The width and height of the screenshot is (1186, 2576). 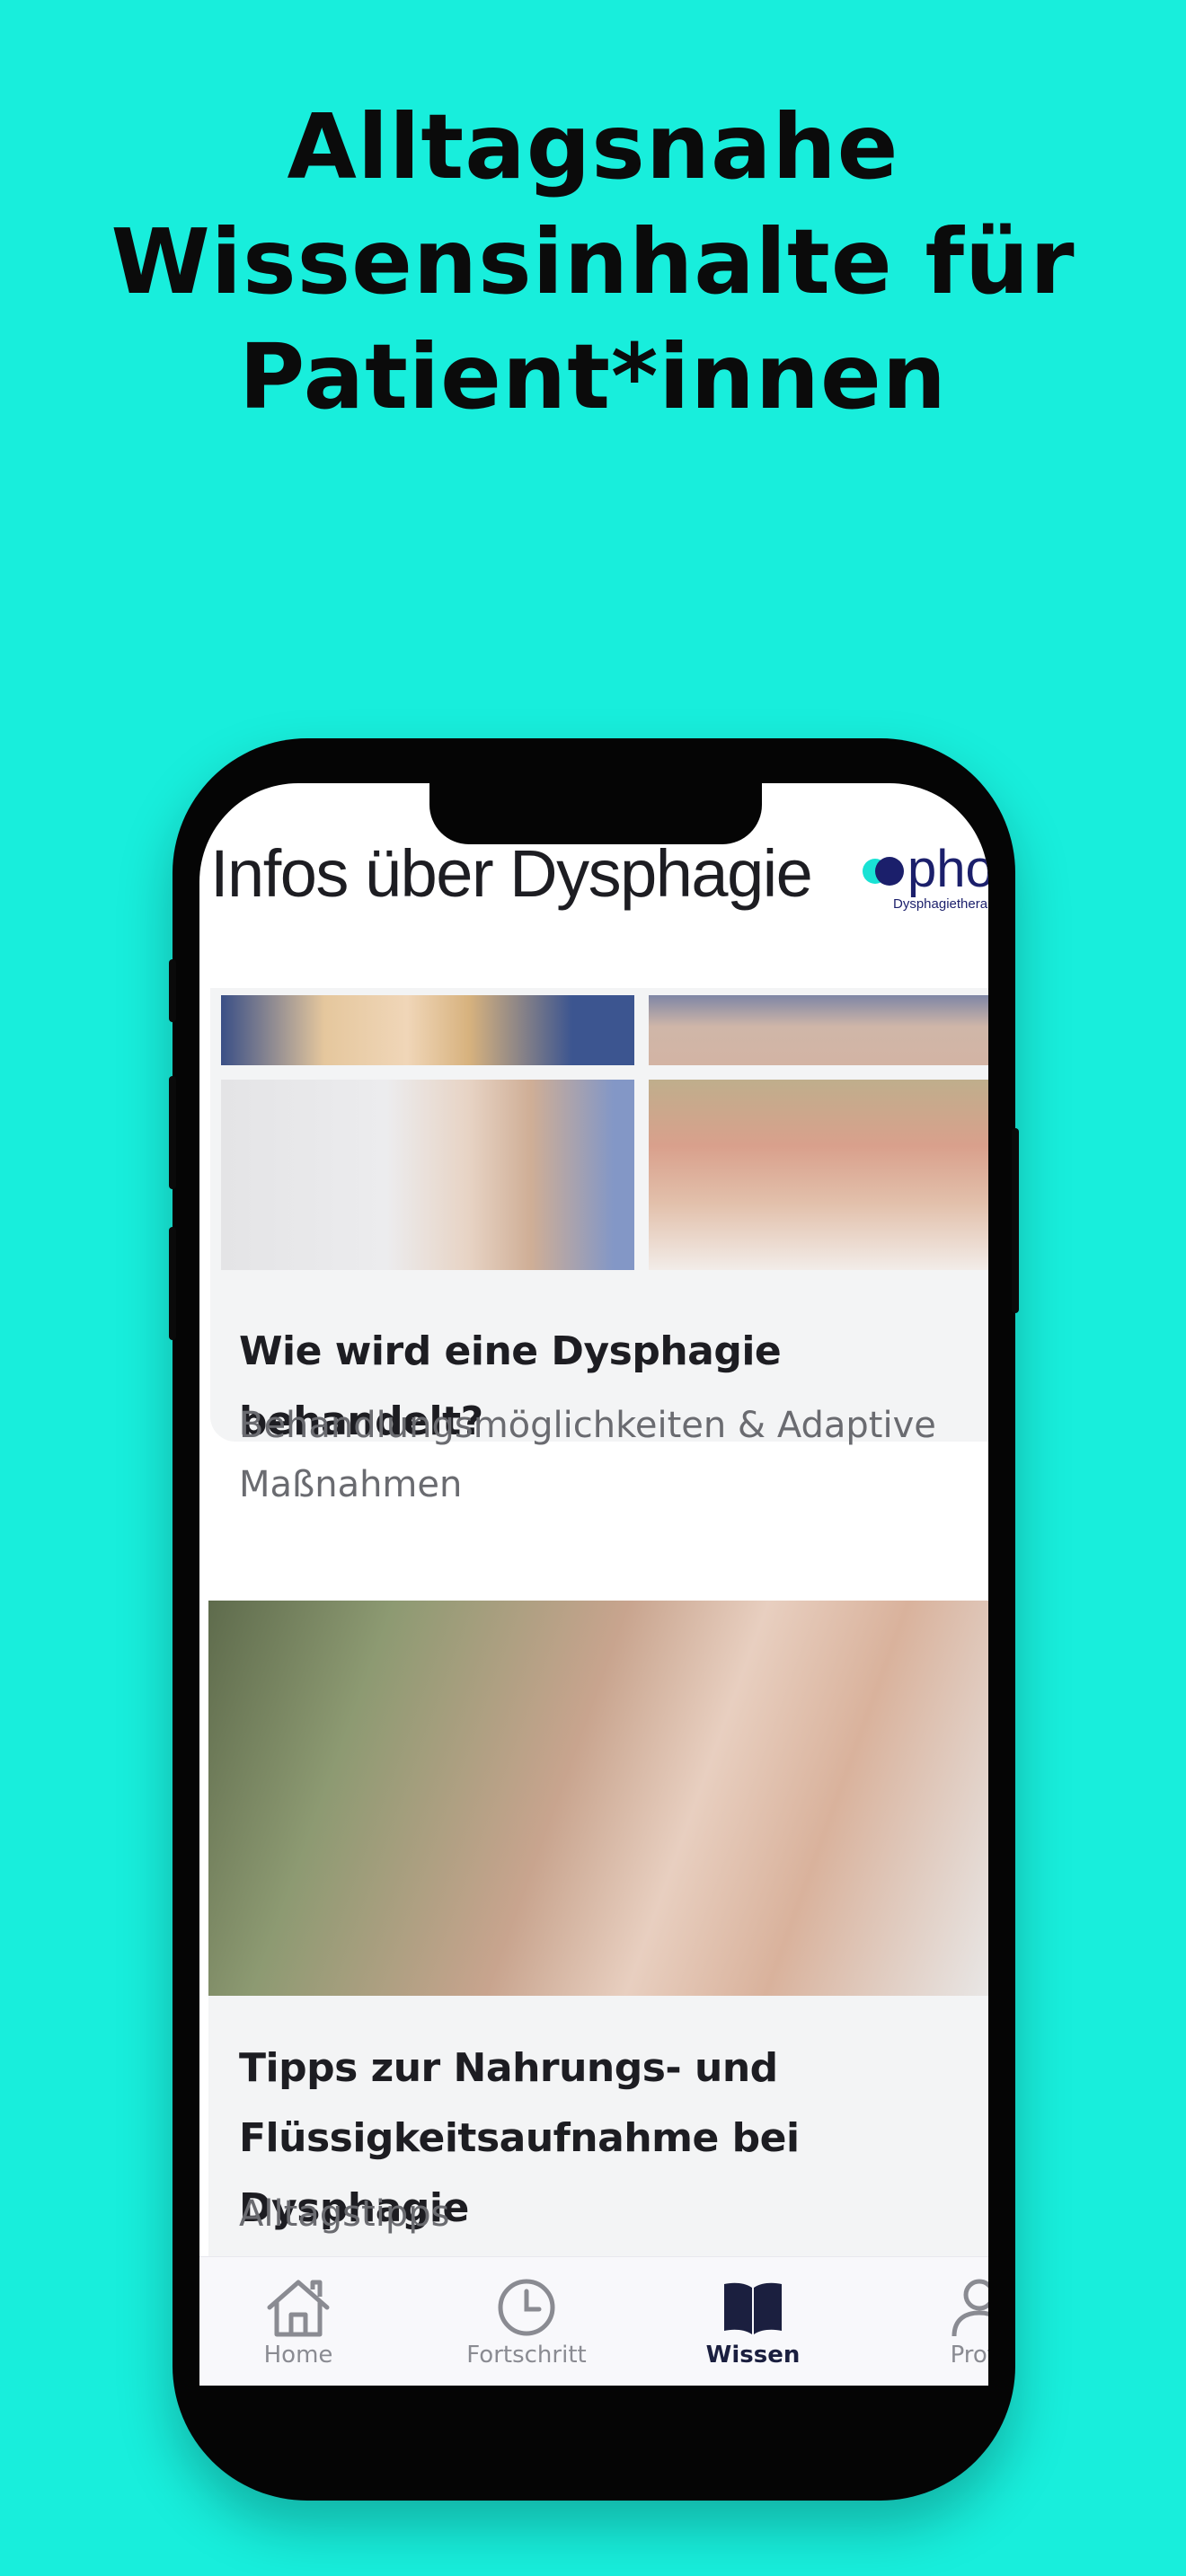 I want to click on page-title: Infos über Dysphagie, so click(x=511, y=873).